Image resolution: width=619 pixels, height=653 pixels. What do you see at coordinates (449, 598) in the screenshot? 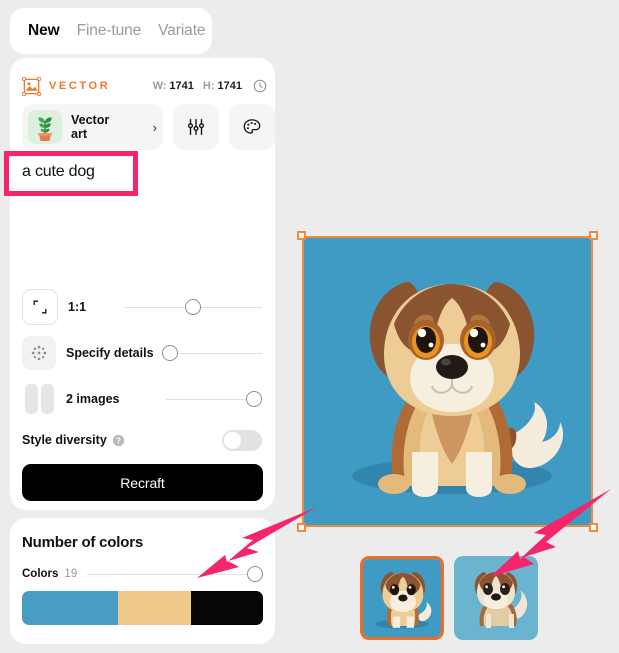
I see `thumbnail-strip` at bounding box center [449, 598].